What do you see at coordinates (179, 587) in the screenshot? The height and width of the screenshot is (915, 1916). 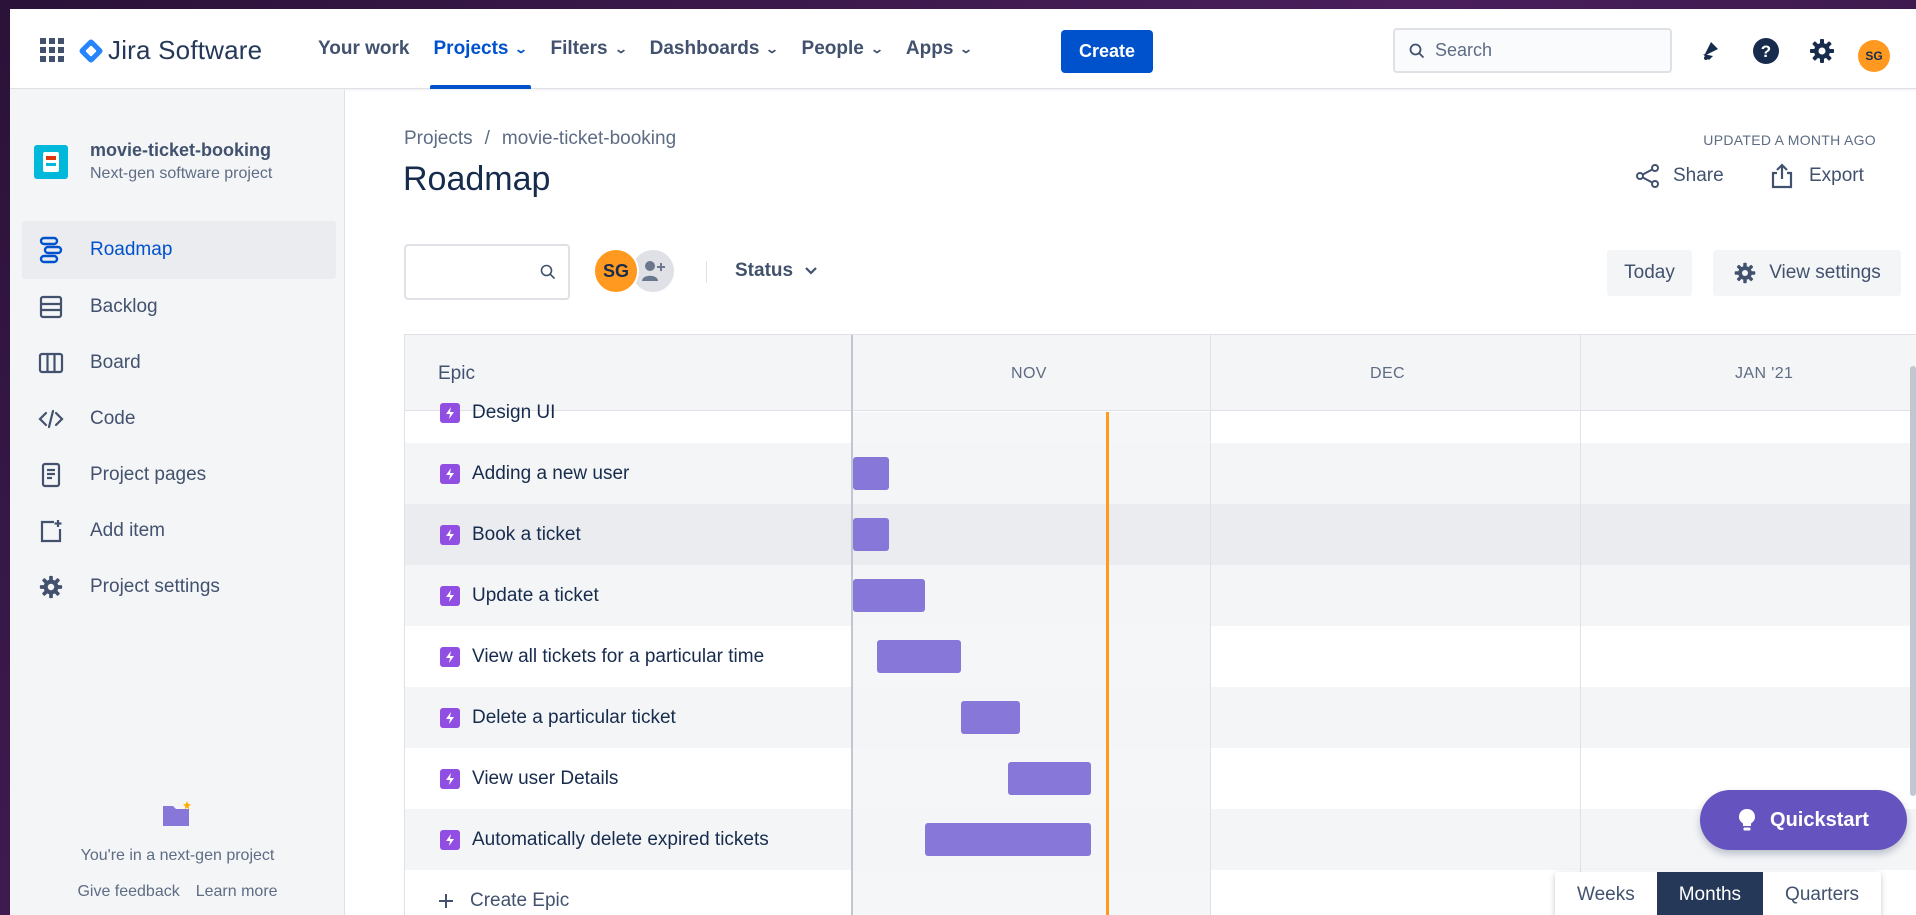 I see `sidebar-item-project-settings: Project settings` at bounding box center [179, 587].